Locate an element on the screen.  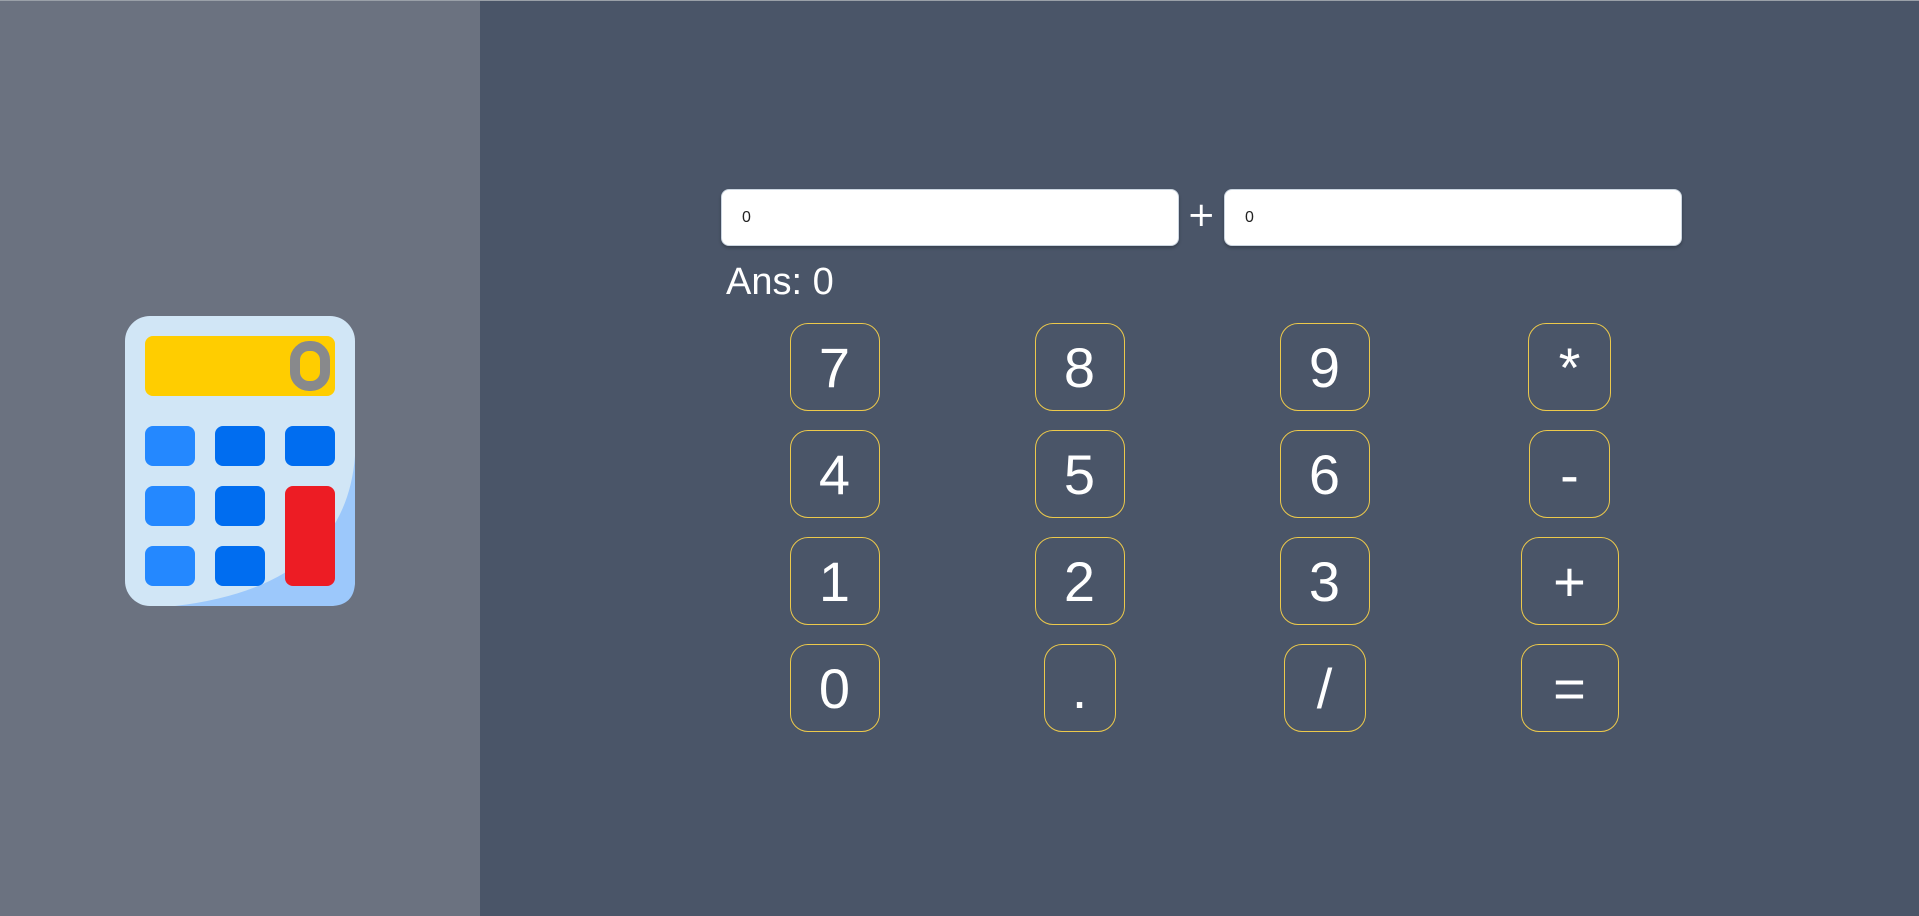
operand1-input is located at coordinates (950, 217).